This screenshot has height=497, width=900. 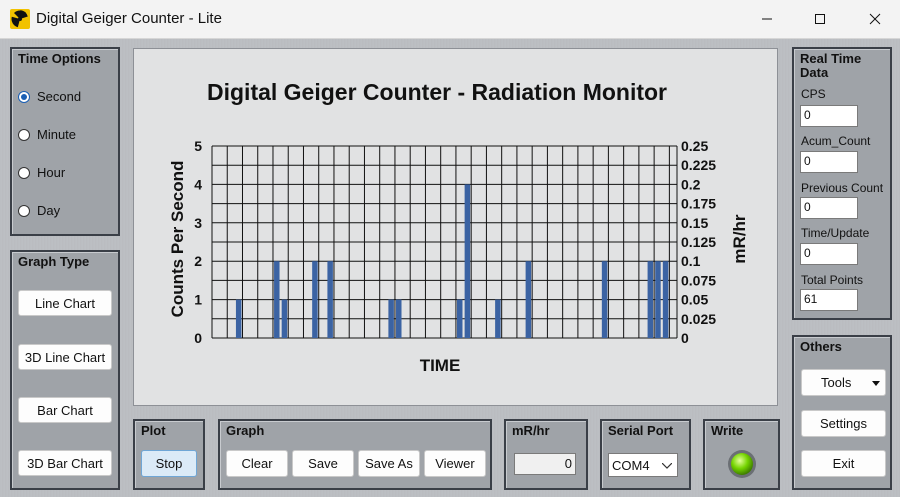 I want to click on acum-count-label: Acum_Count, so click(x=836, y=141).